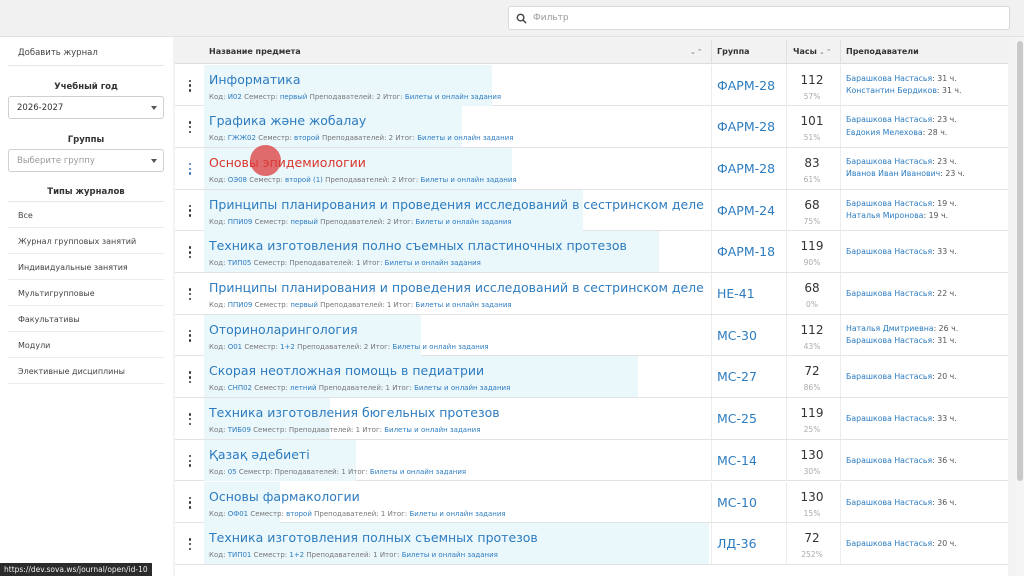  I want to click on group-link: МС-14, so click(737, 460).